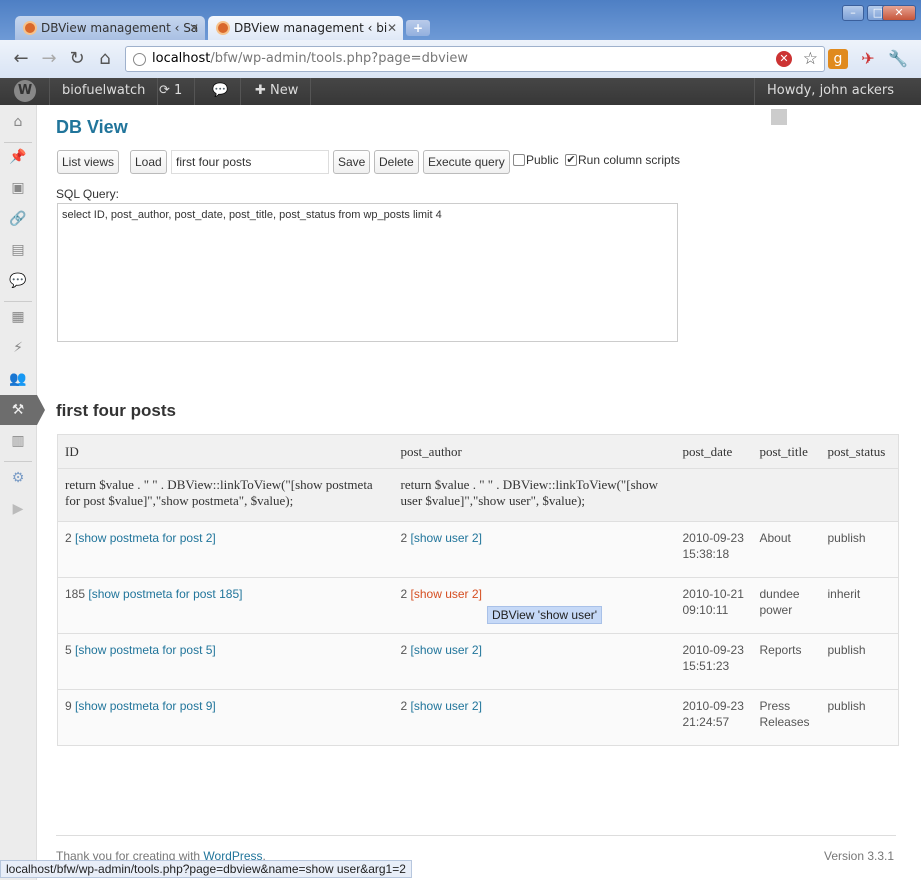  Describe the element at coordinates (786, 661) in the screenshot. I see `title-cell: Reports` at that location.